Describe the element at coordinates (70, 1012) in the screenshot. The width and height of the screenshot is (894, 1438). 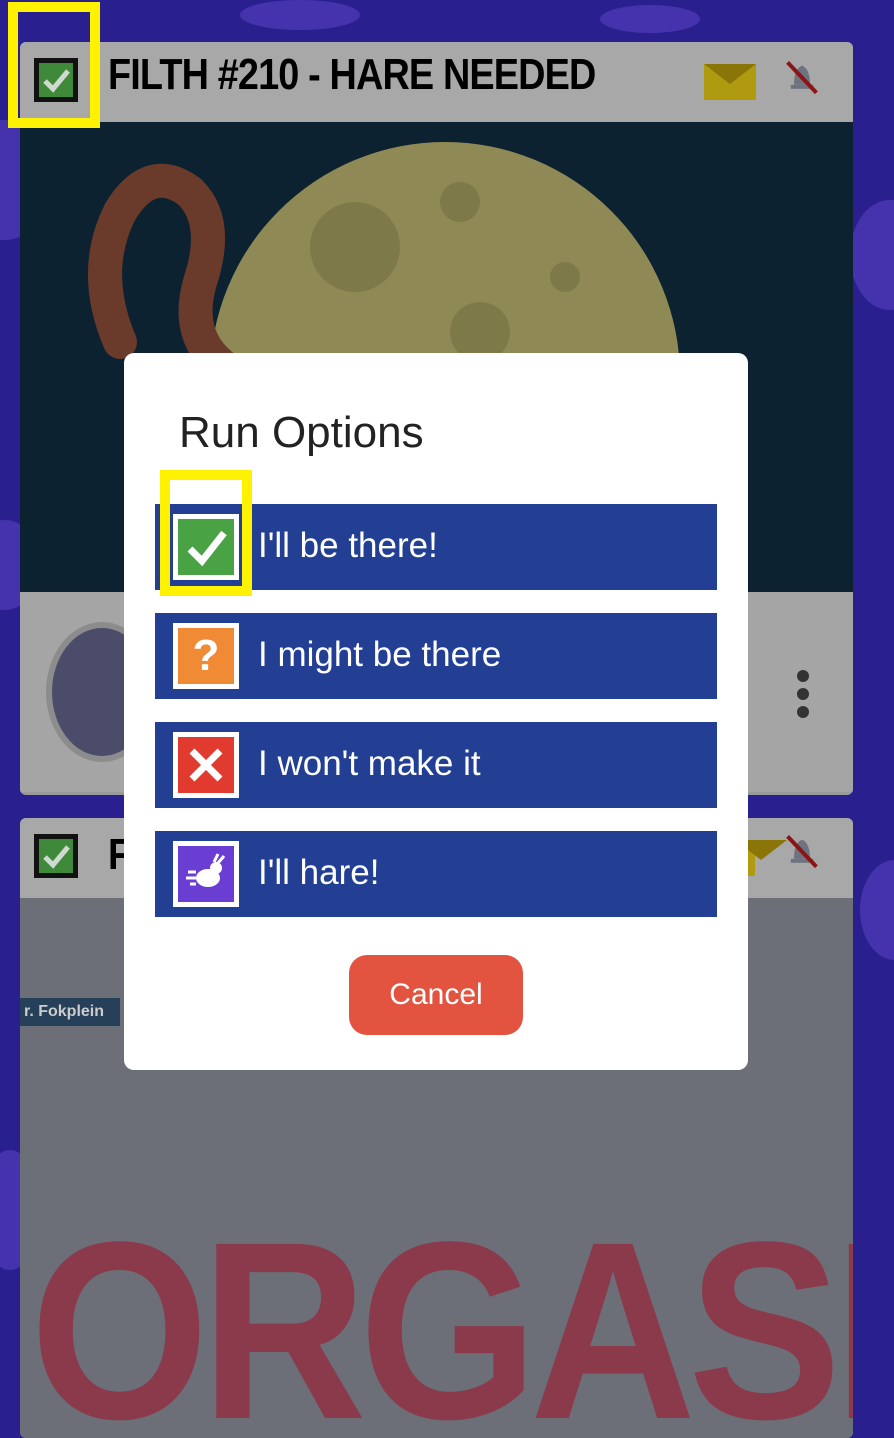
I see `street-sign: r. Fokplein` at that location.